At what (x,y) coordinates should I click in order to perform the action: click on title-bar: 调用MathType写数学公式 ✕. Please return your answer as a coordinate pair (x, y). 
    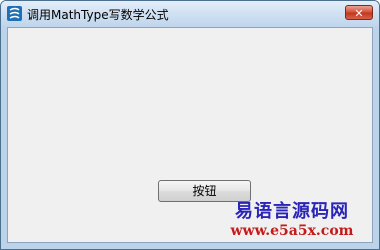
    Looking at the image, I should click on (190, 14).